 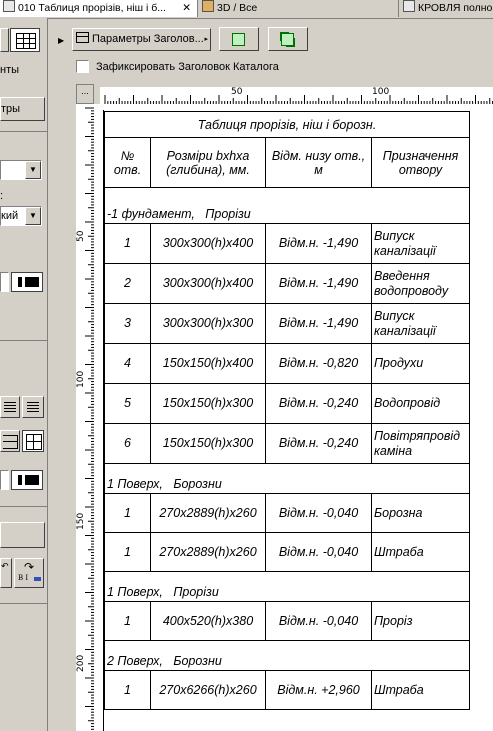 I want to click on cell-size: 150x150(h)x300, so click(x=208, y=403).